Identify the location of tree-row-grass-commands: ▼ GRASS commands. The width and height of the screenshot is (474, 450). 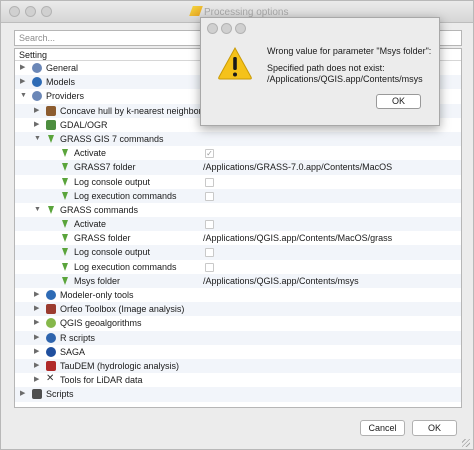
(238, 210).